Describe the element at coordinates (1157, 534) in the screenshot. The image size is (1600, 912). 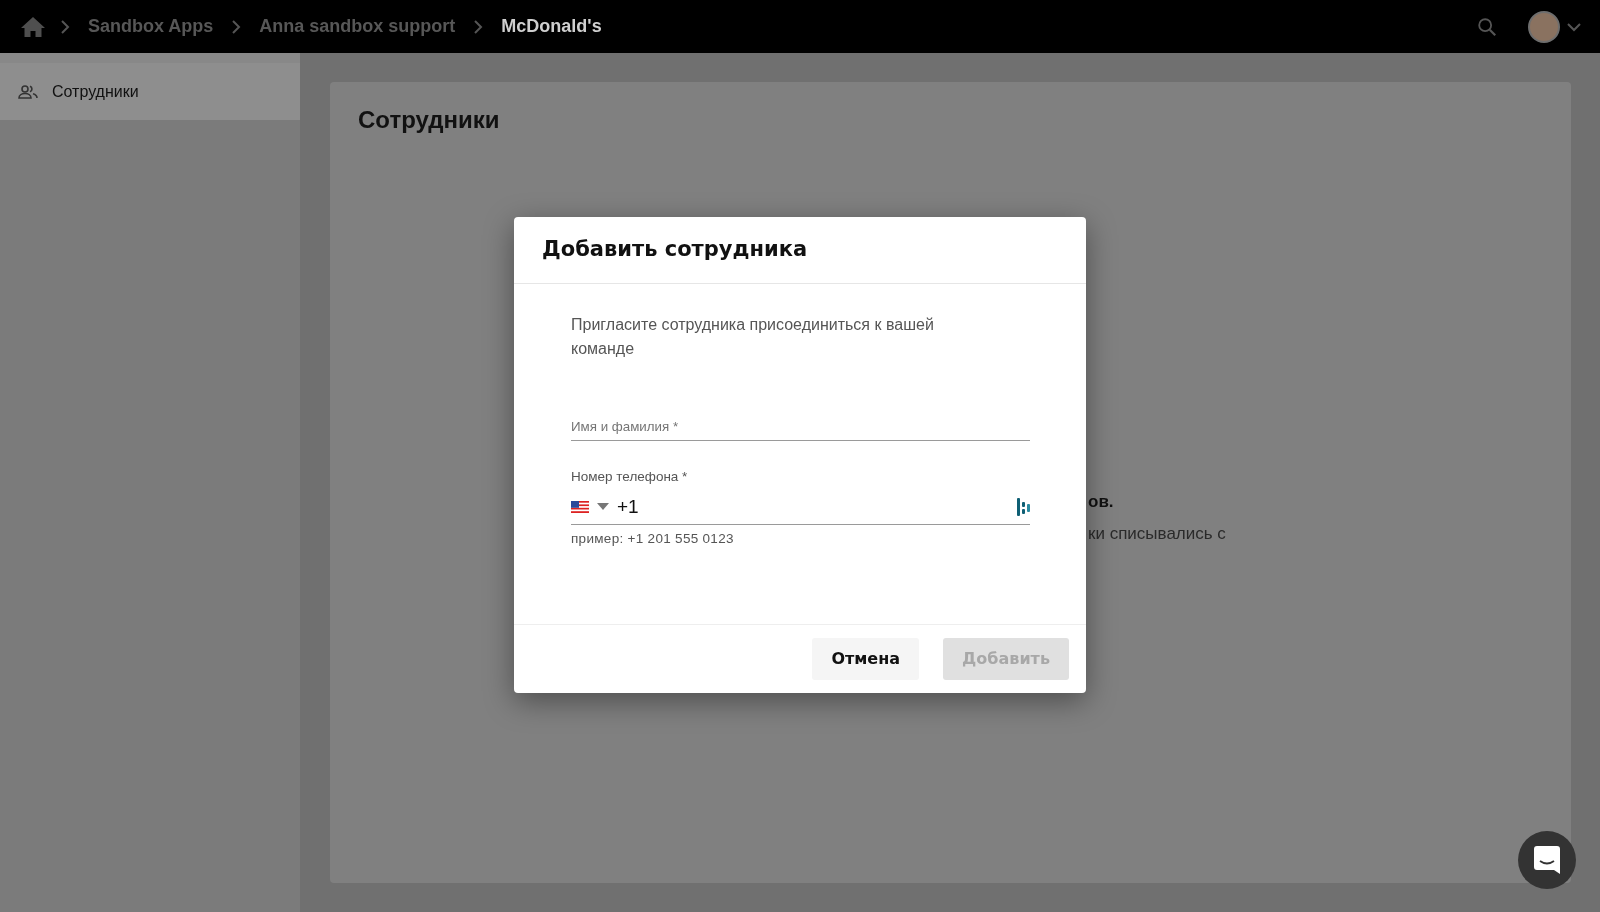
I see `empty-state-text: ки списывались с` at that location.